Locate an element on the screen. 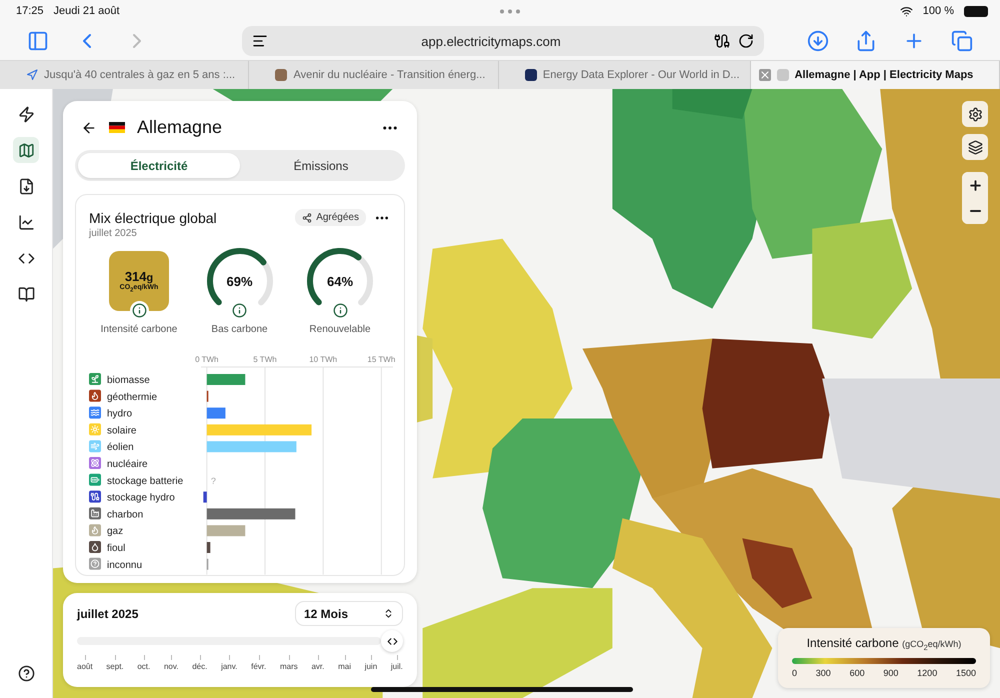 The image size is (1000, 698). axis-tick-label: 0 TWh is located at coordinates (207, 359).